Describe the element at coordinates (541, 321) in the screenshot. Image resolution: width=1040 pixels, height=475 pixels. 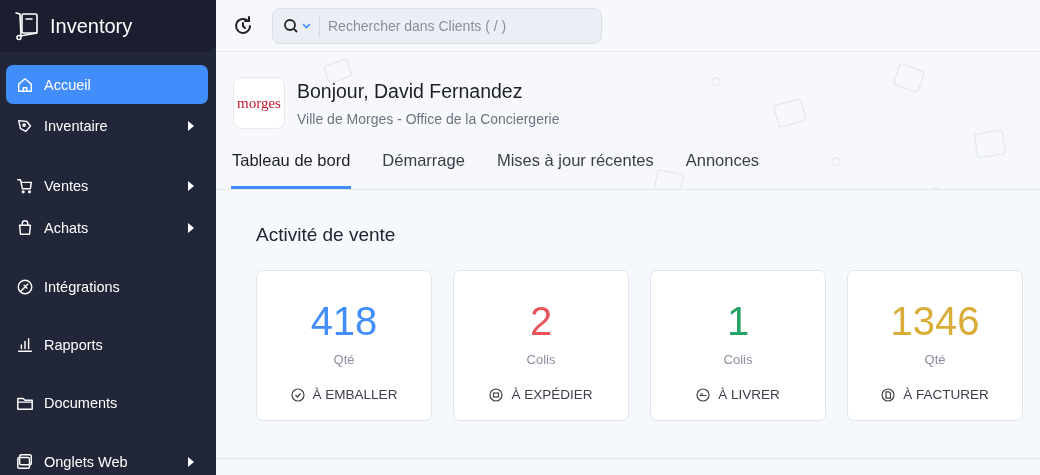
I see `stat-value: 2` at that location.